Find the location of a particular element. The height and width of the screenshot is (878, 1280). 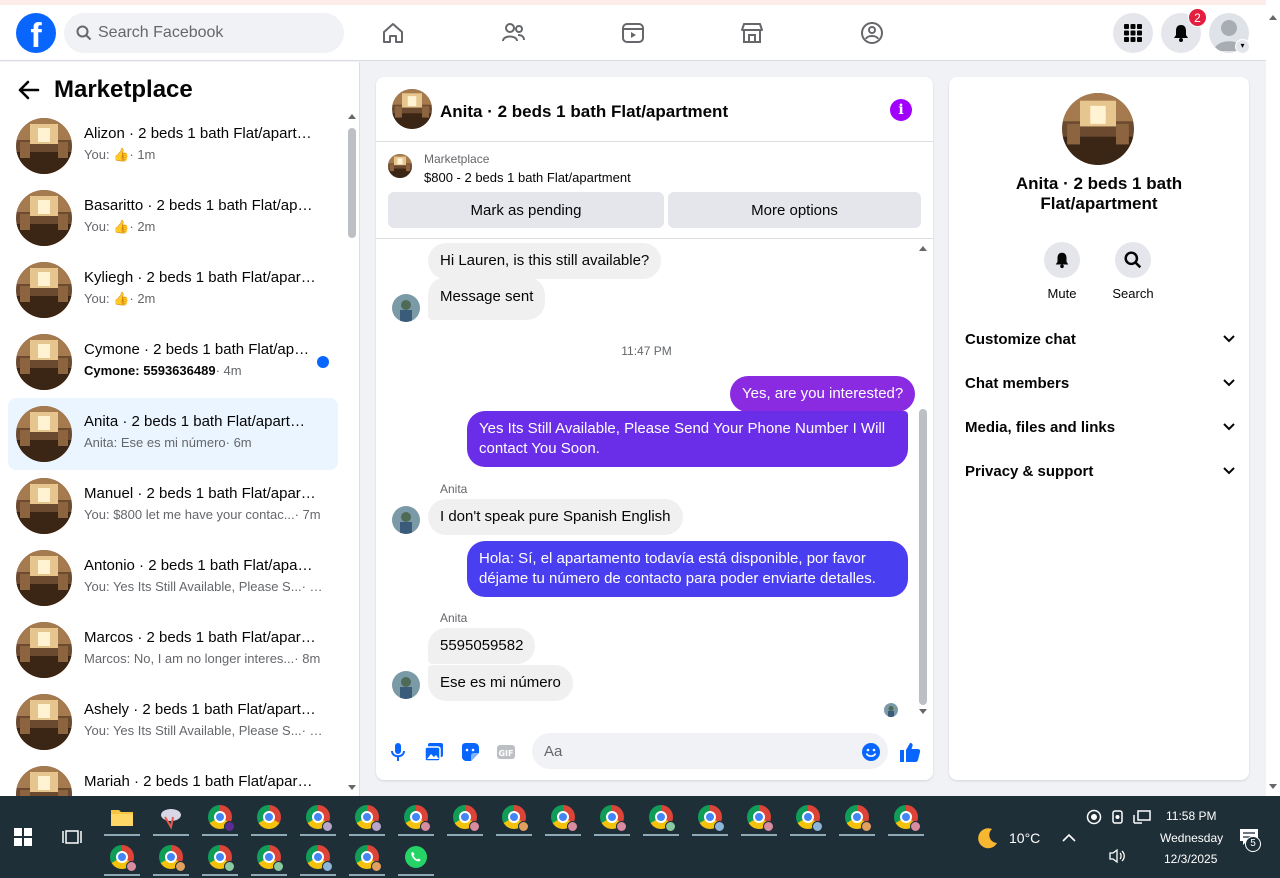

info-icon: i is located at coordinates (901, 110).